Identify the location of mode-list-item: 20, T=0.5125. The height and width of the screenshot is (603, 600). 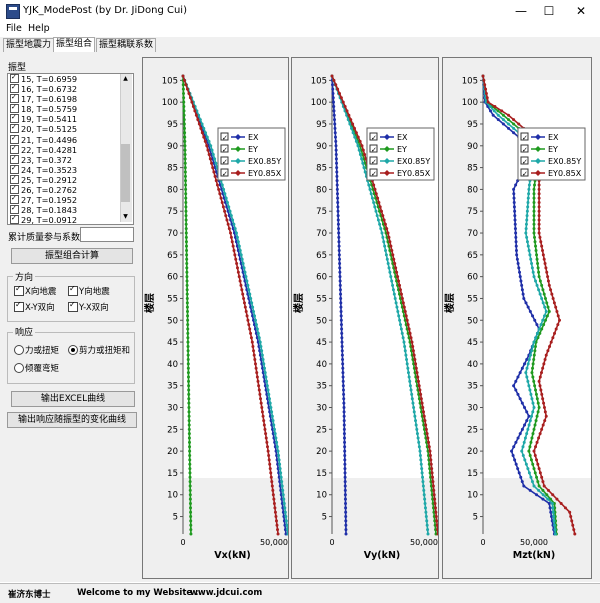
(70, 128).